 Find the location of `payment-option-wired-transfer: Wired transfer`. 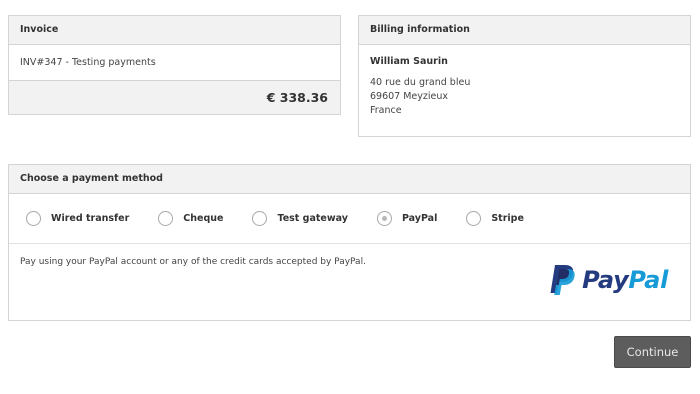

payment-option-wired-transfer: Wired transfer is located at coordinates (77, 218).